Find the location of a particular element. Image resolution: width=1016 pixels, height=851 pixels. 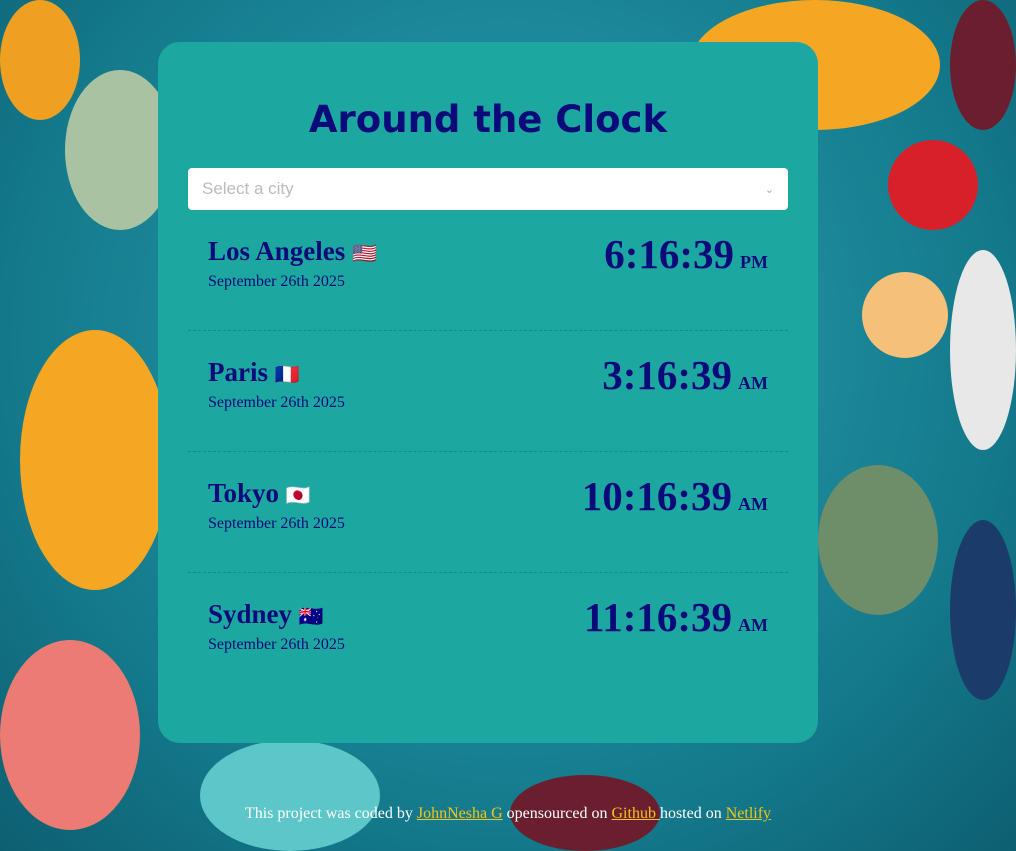

city-time: 6:16:39 PM is located at coordinates (686, 254).